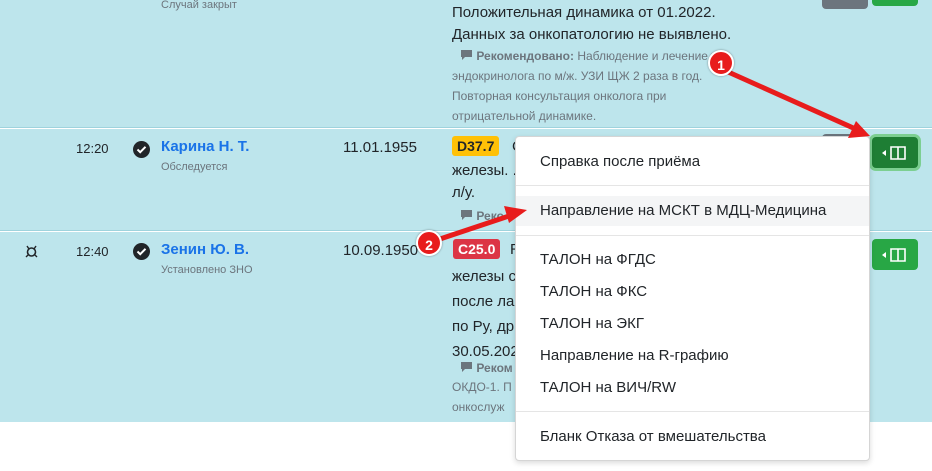  Describe the element at coordinates (721, 63) in the screenshot. I see `annotation-marker: 1` at that location.